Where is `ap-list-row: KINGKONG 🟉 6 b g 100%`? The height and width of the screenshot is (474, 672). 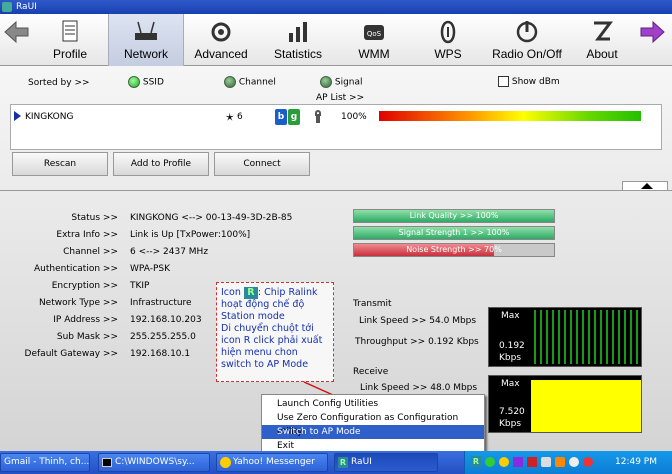
ap-list-row: KINGKONG 🟉 6 b g 100% is located at coordinates (336, 117).